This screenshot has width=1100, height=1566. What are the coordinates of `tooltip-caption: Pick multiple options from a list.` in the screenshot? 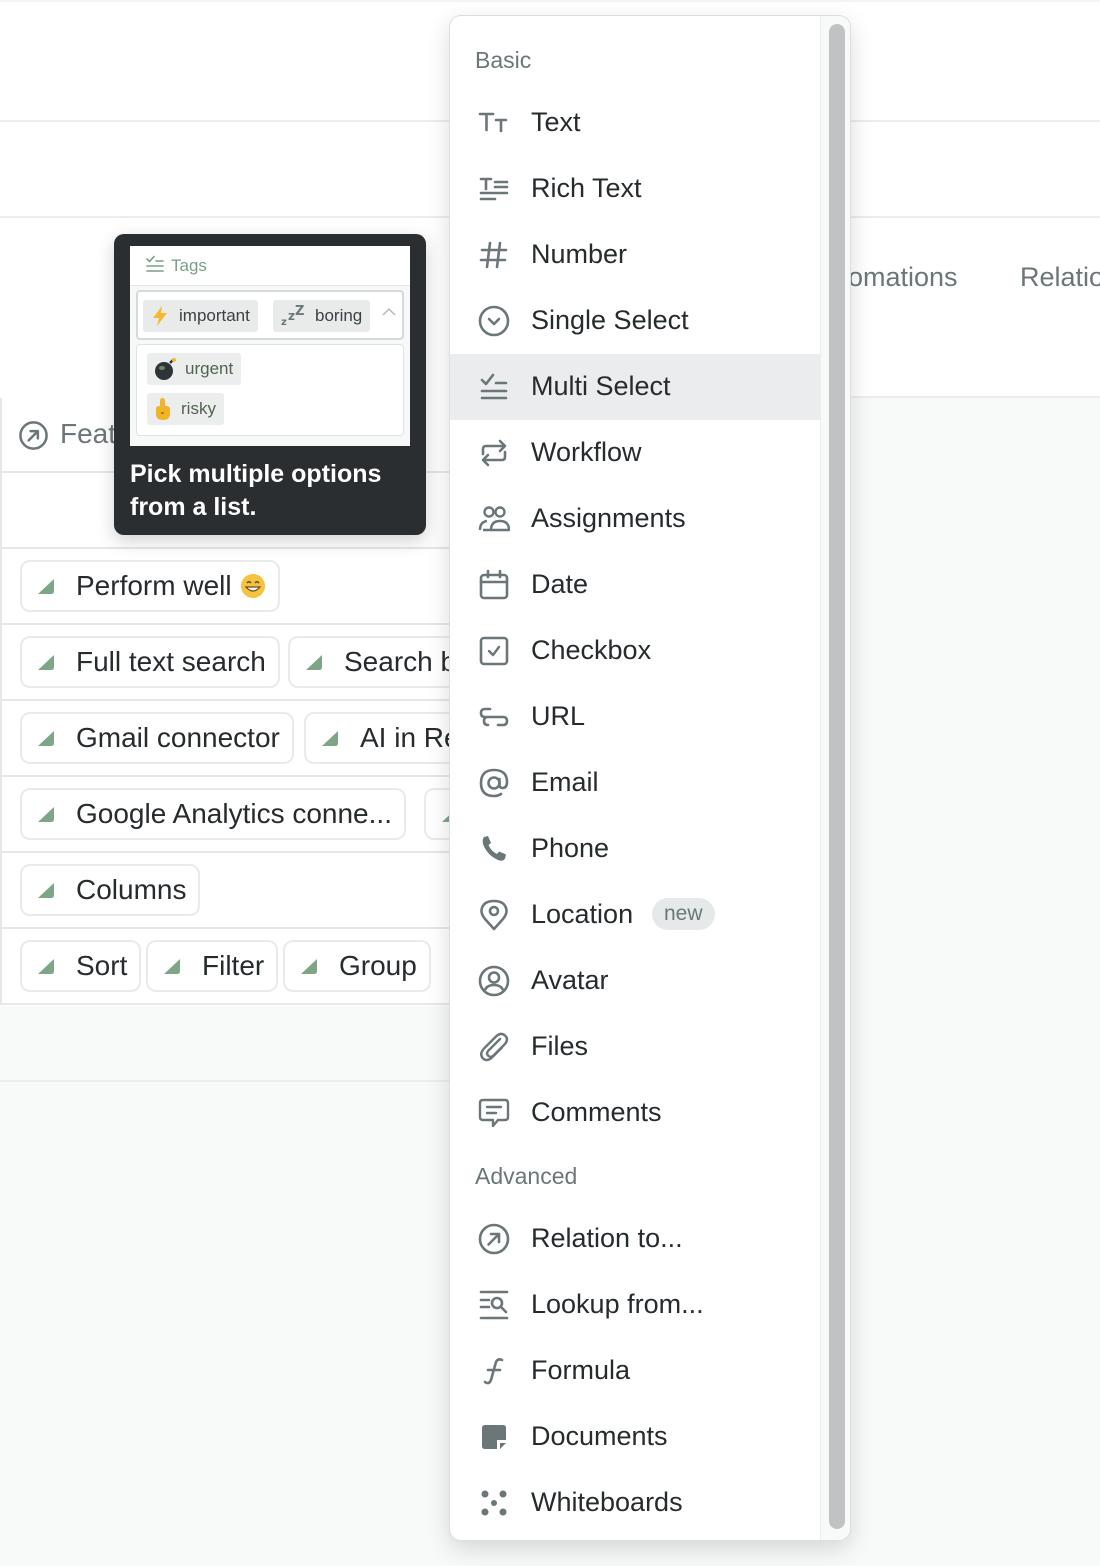 It's located at (256, 490).